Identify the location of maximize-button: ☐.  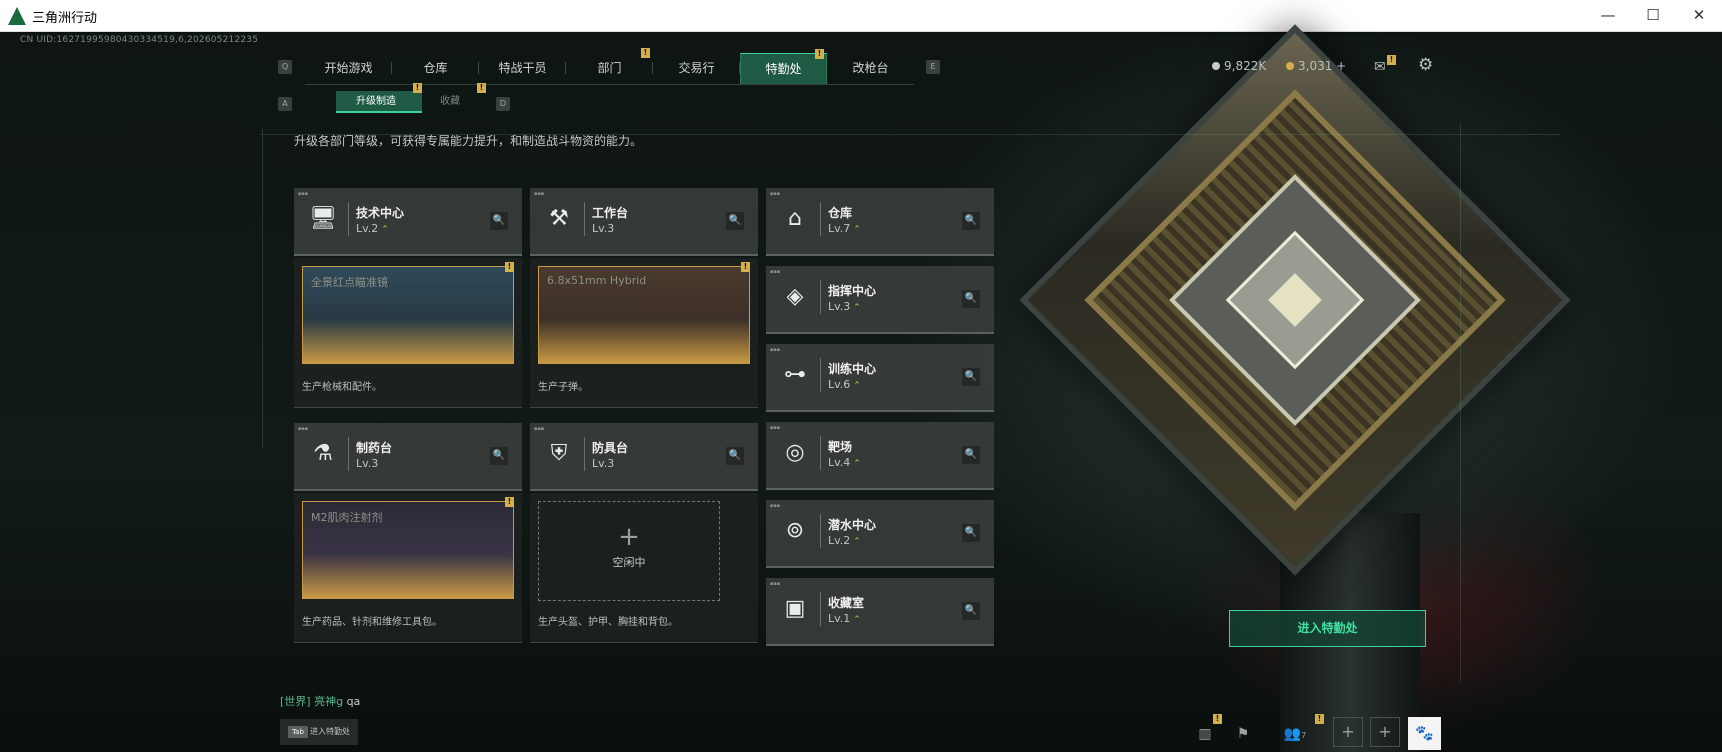
(1653, 16).